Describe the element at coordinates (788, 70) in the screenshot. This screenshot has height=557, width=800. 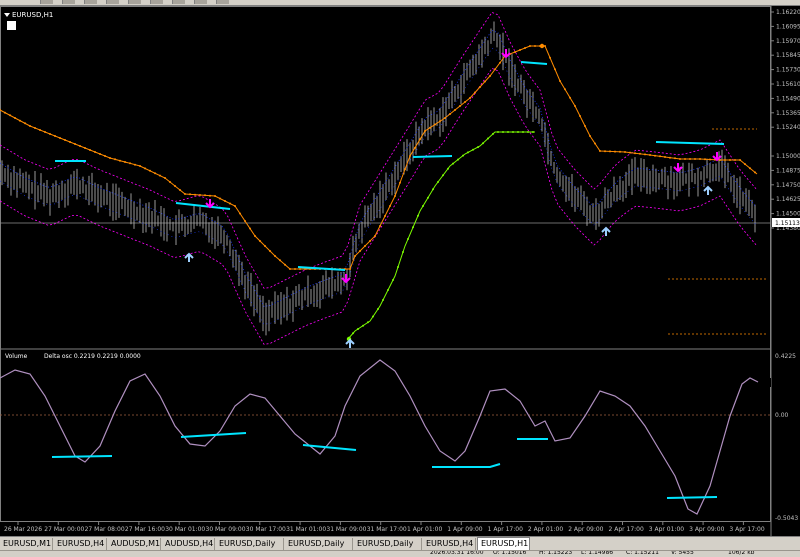
I see `price-tick-label: 1.15730` at that location.